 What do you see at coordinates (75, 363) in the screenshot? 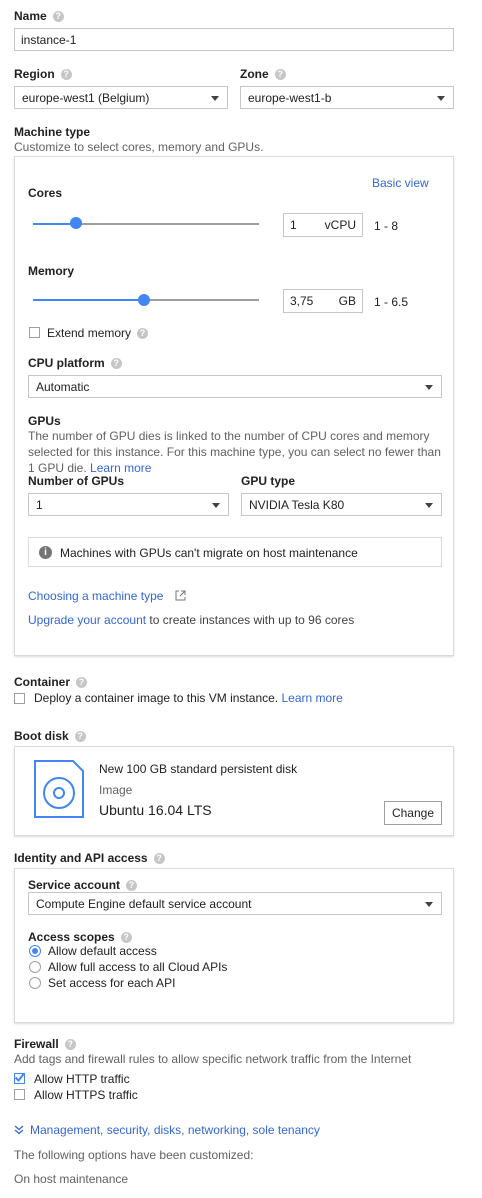
I see `cpu-platform-label: CPU platform?` at bounding box center [75, 363].